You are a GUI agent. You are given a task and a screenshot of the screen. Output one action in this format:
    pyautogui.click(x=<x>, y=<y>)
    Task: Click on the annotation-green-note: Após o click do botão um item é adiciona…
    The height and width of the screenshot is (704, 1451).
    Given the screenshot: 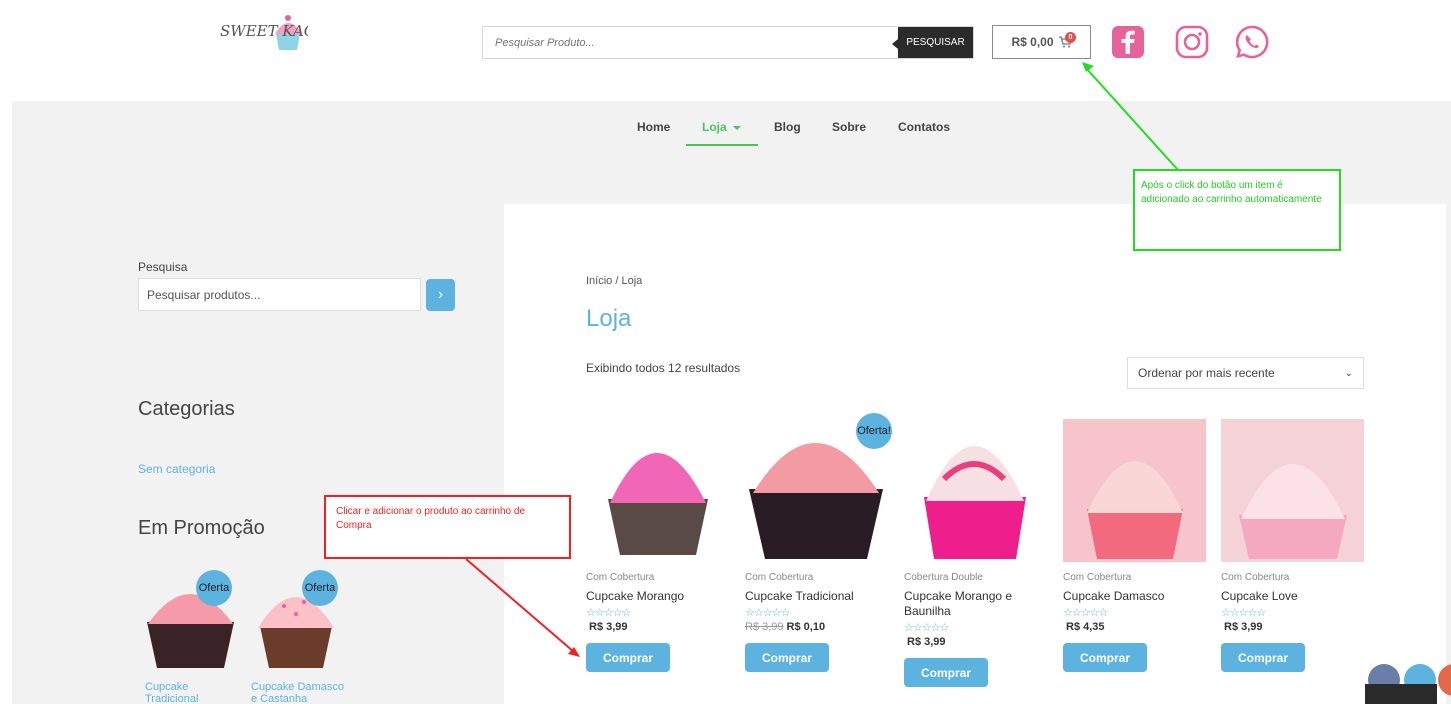 What is the action you would take?
    pyautogui.click(x=1237, y=210)
    